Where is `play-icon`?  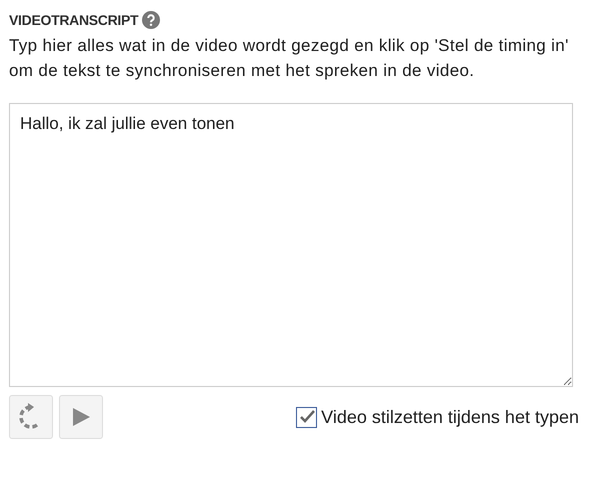
play-icon is located at coordinates (81, 417).